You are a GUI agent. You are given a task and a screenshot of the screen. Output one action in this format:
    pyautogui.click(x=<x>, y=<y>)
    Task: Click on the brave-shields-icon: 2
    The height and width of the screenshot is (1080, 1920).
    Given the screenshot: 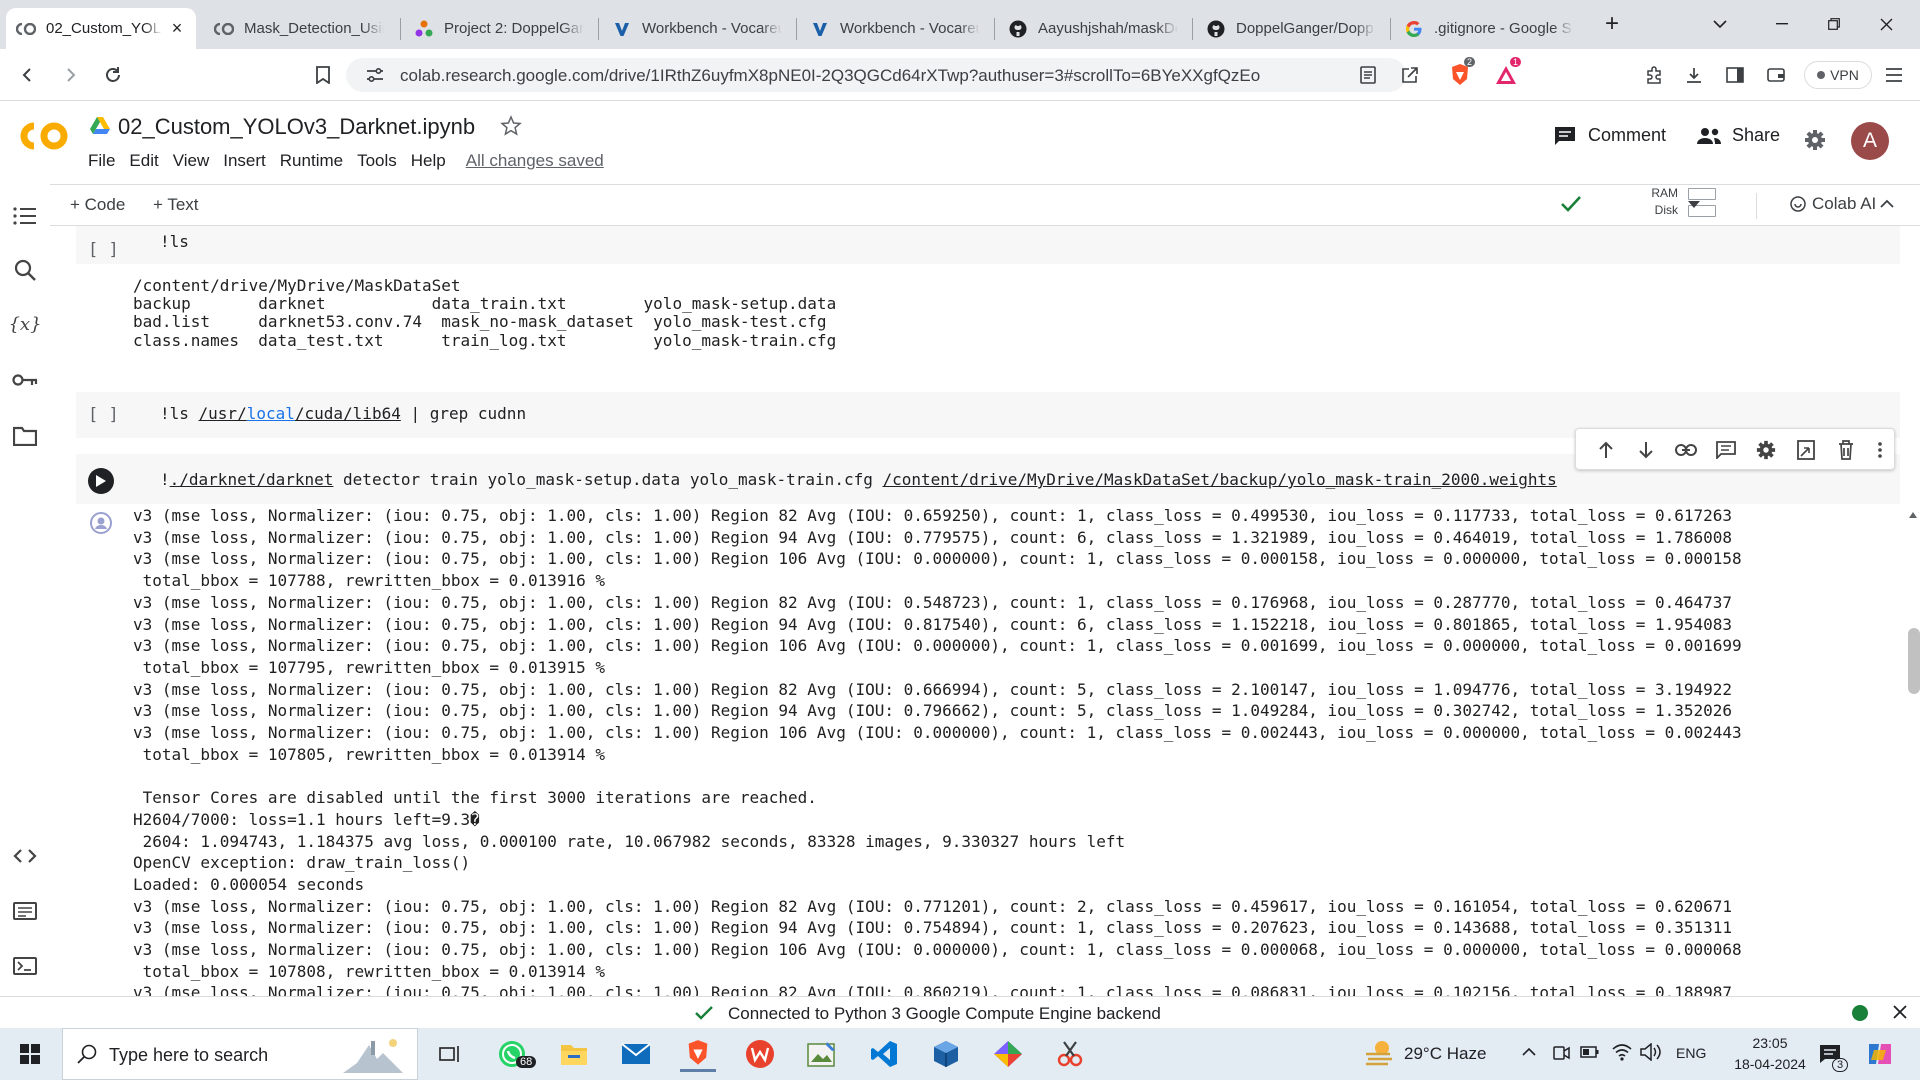 What is the action you would take?
    pyautogui.click(x=1460, y=74)
    